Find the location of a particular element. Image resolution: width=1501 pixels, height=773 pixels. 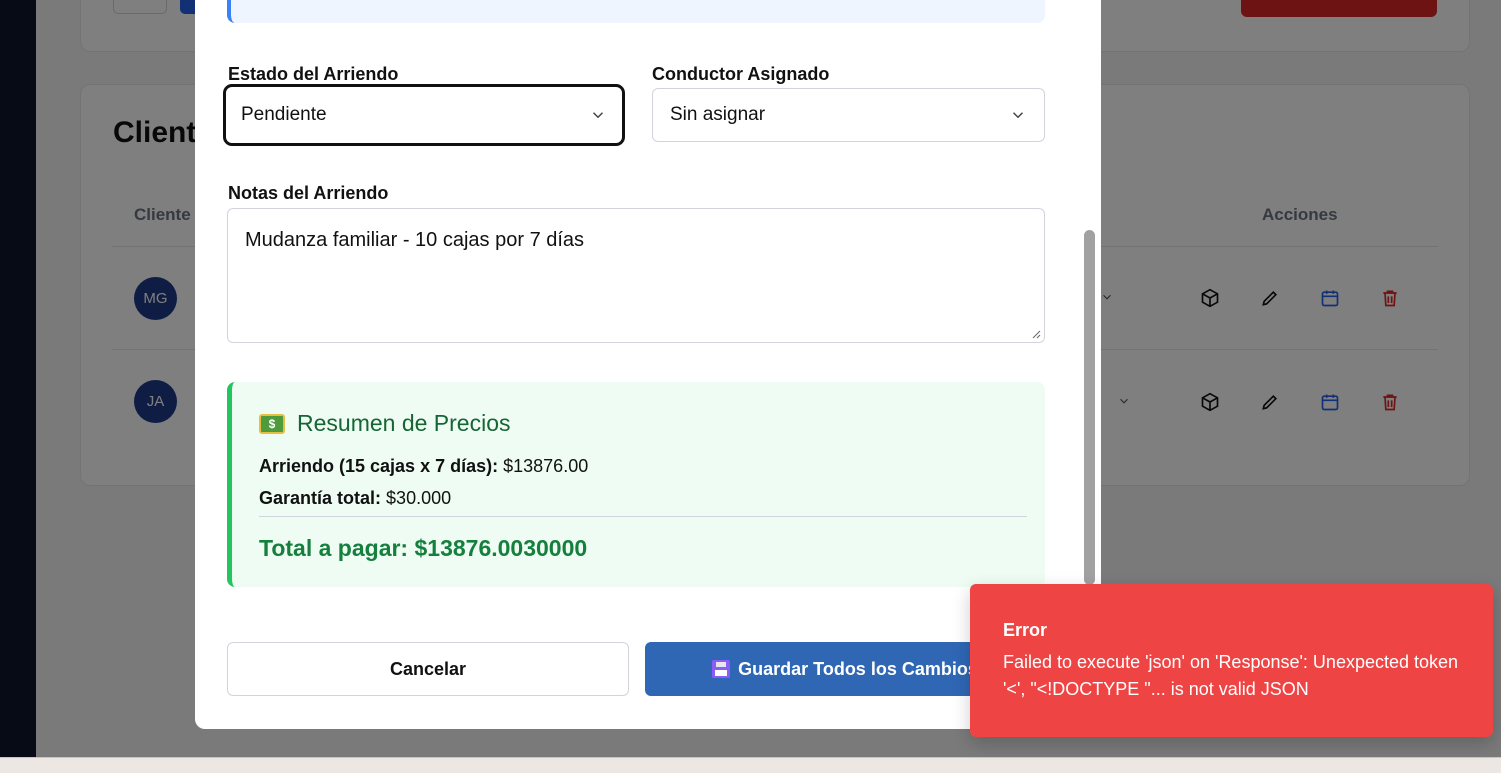

taskbar is located at coordinates (750, 765).